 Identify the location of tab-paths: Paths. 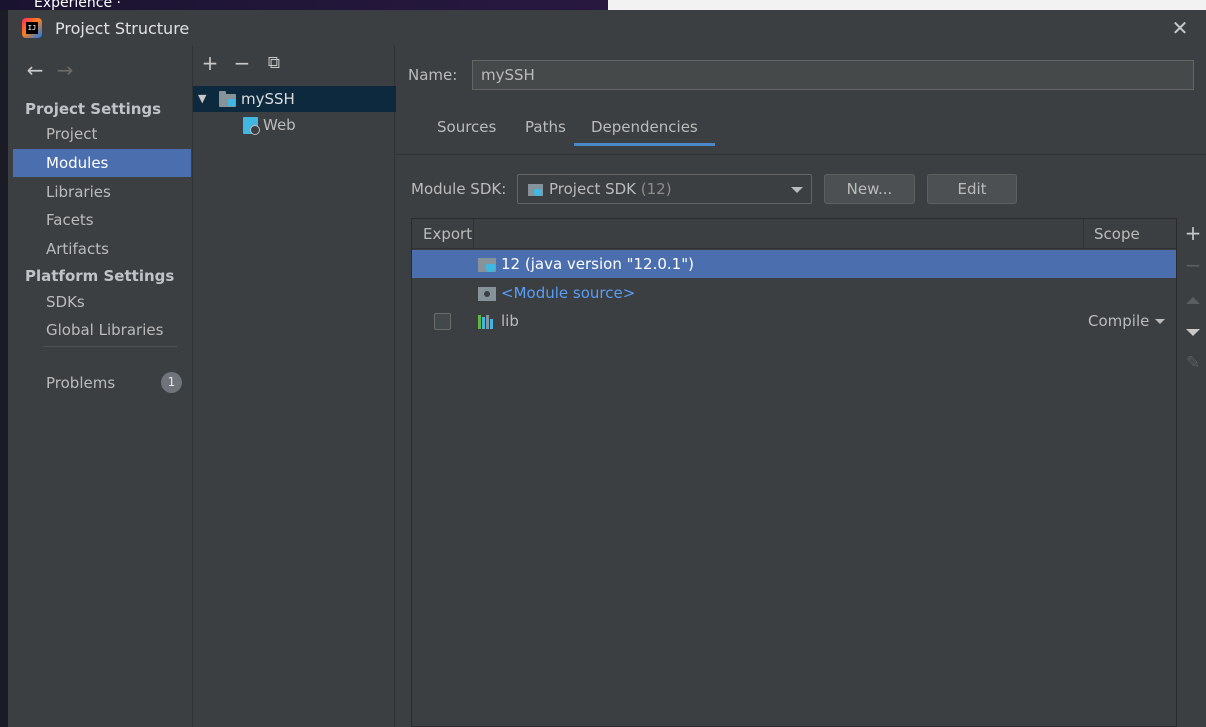
(545, 131).